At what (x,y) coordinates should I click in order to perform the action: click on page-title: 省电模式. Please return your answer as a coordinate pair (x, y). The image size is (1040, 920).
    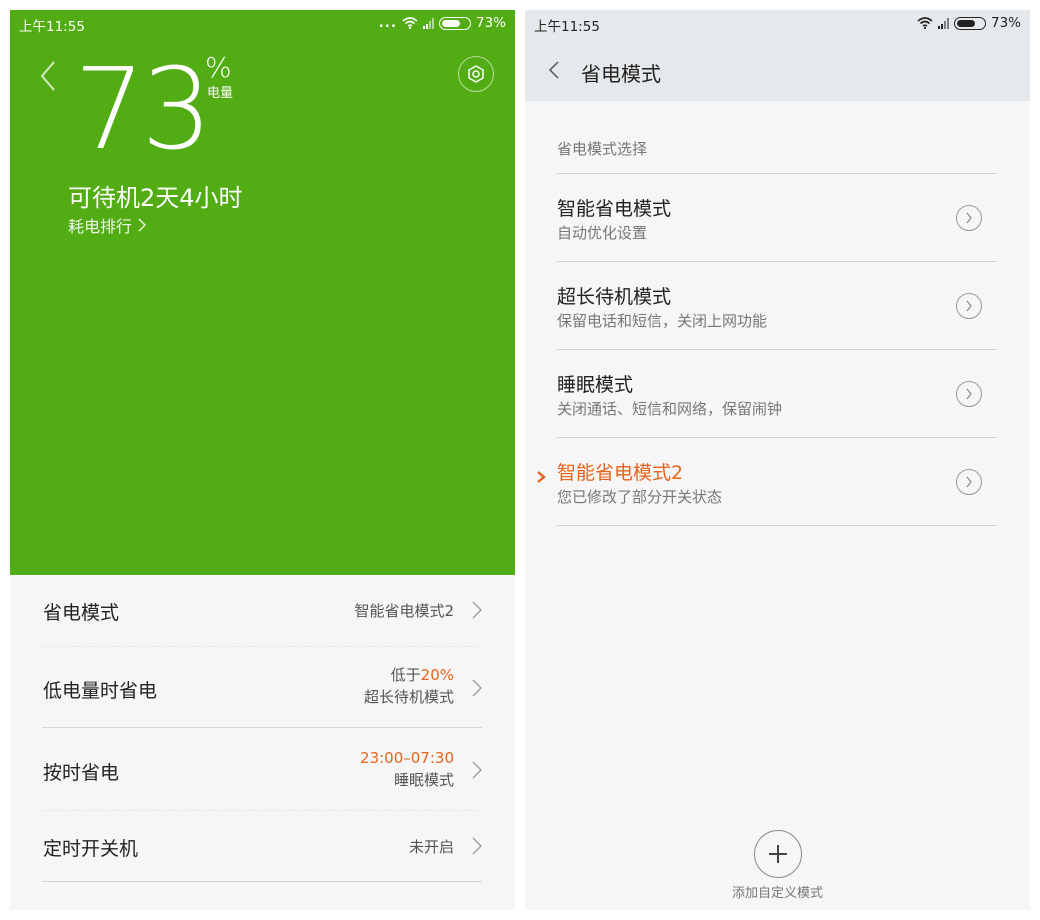
    Looking at the image, I should click on (621, 74).